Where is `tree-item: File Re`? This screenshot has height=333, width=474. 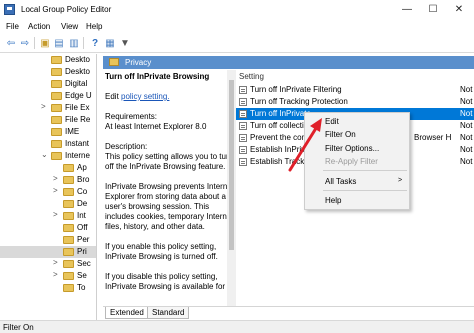
tree-item: File Re is located at coordinates (48, 120).